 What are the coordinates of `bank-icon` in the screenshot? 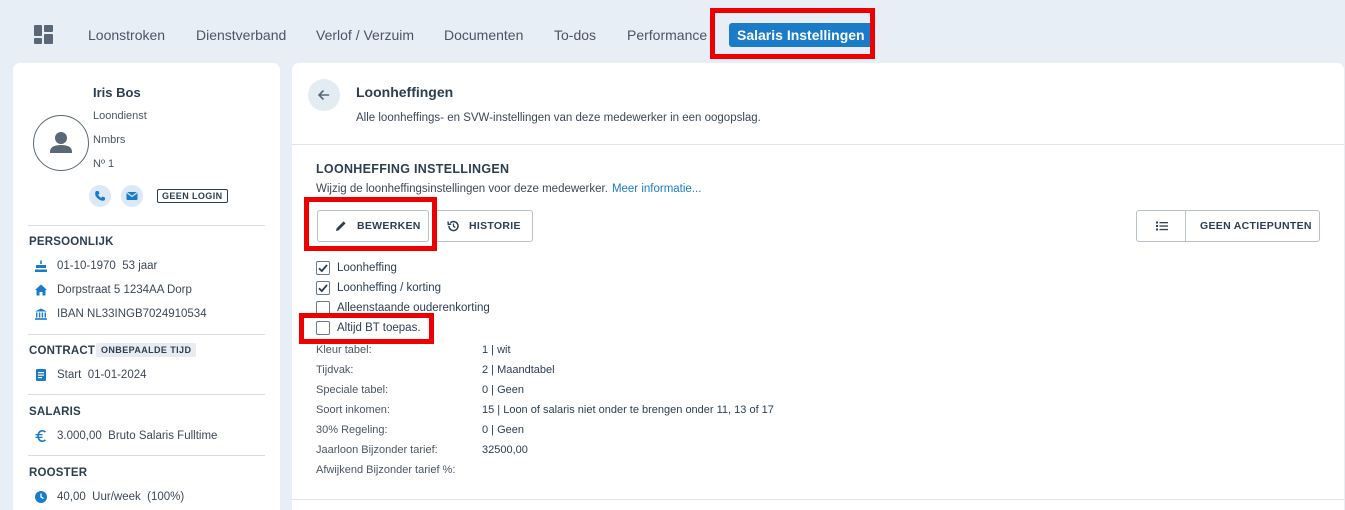 It's located at (41, 314).